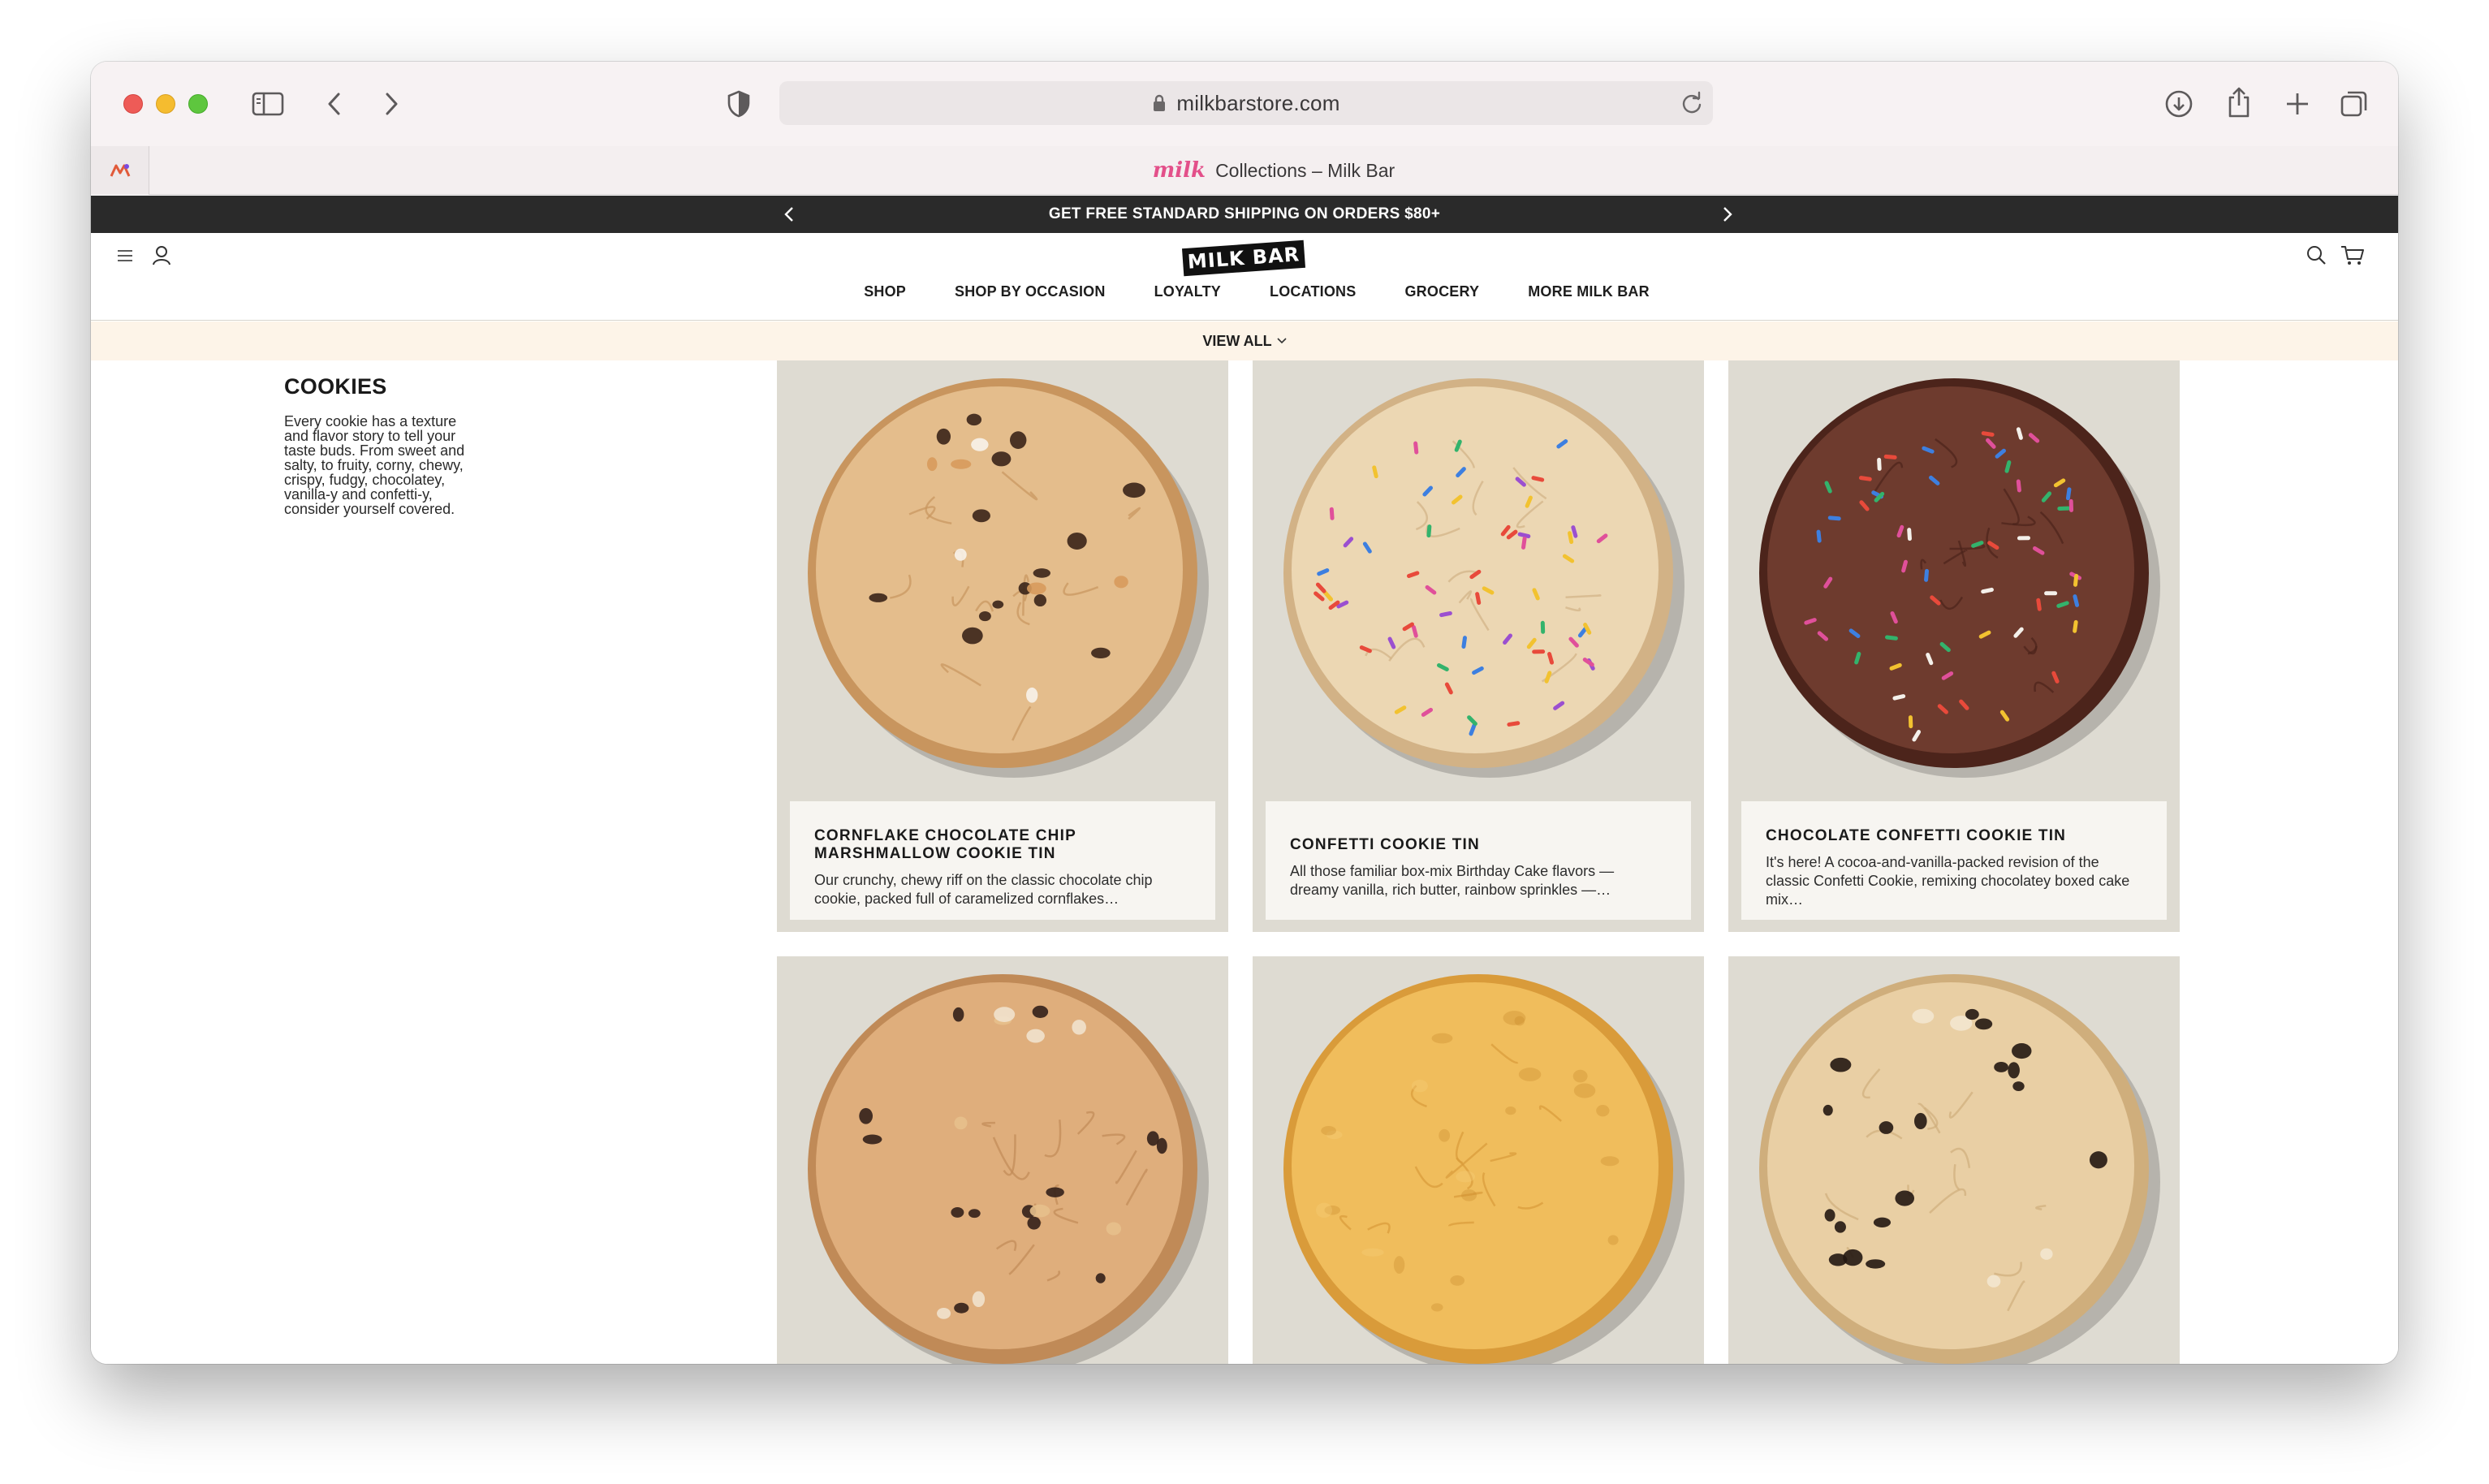  Describe the element at coordinates (161, 255) in the screenshot. I see `account-user-icon` at that location.